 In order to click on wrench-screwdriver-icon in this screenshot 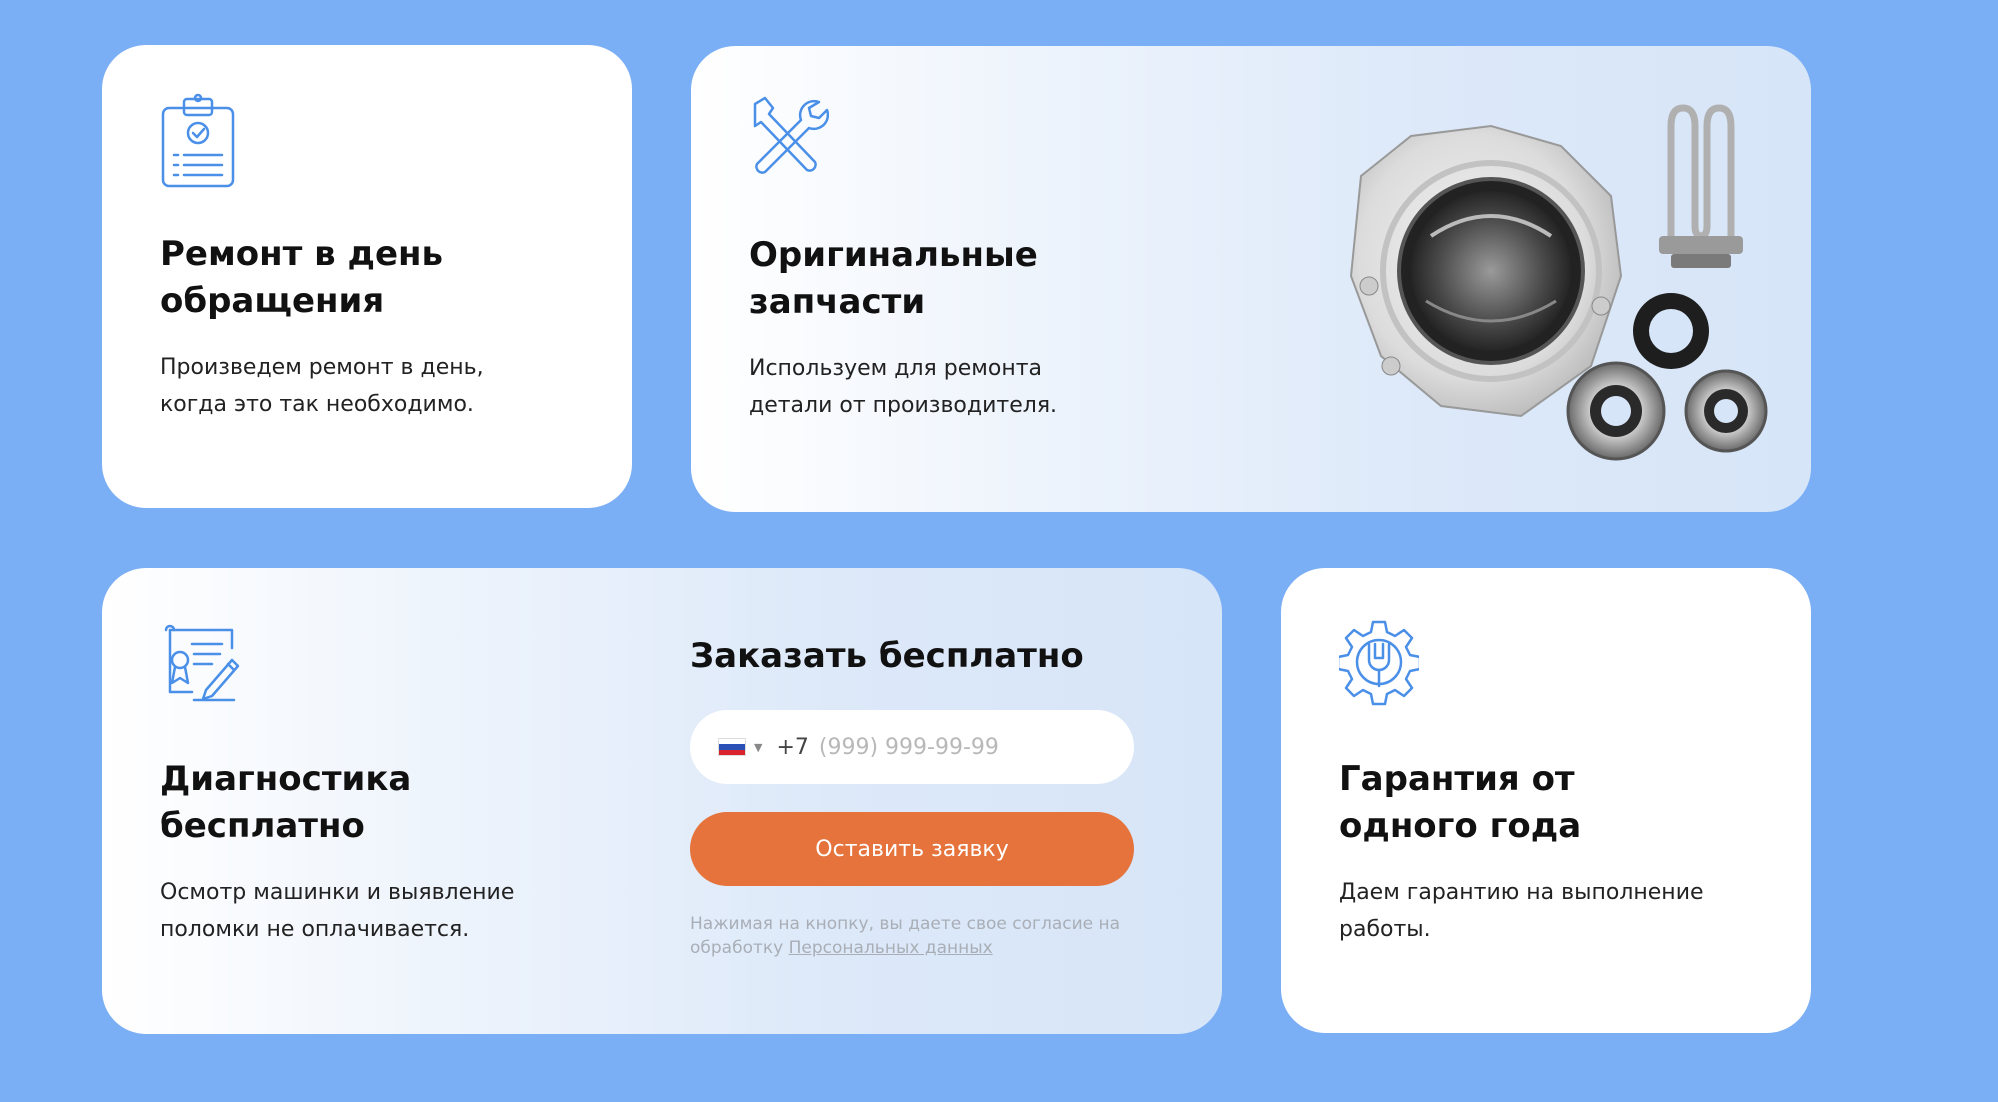, I will do `click(789, 141)`.